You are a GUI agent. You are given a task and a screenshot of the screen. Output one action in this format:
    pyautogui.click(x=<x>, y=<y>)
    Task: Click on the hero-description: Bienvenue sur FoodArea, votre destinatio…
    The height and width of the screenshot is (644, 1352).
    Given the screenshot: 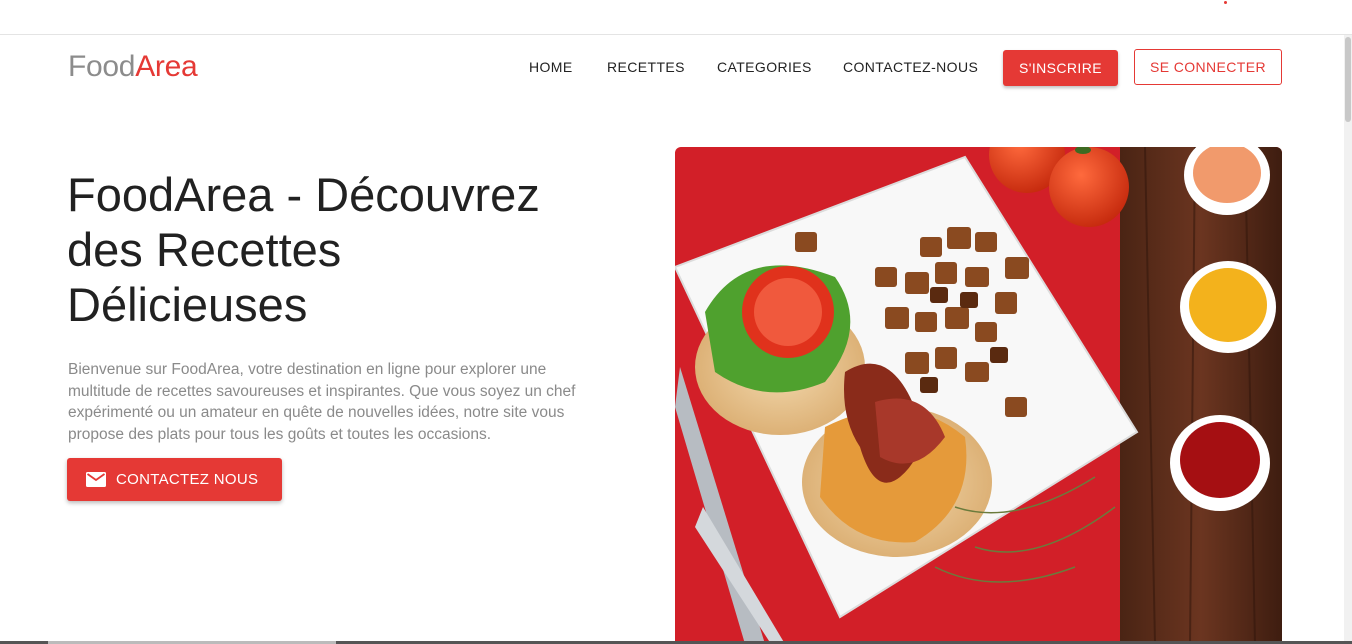 What is the action you would take?
    pyautogui.click(x=322, y=402)
    